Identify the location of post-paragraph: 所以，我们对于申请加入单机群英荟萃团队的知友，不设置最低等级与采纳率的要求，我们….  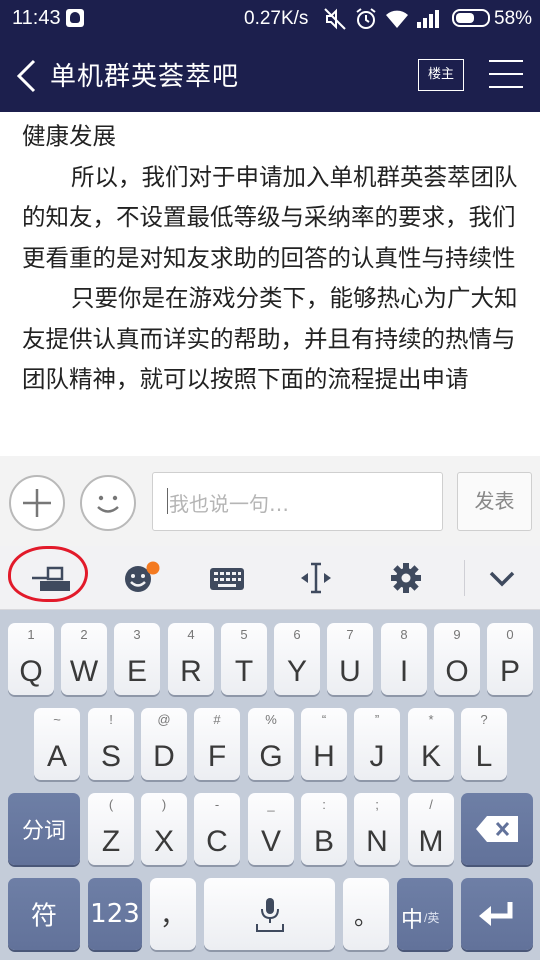
(270, 217).